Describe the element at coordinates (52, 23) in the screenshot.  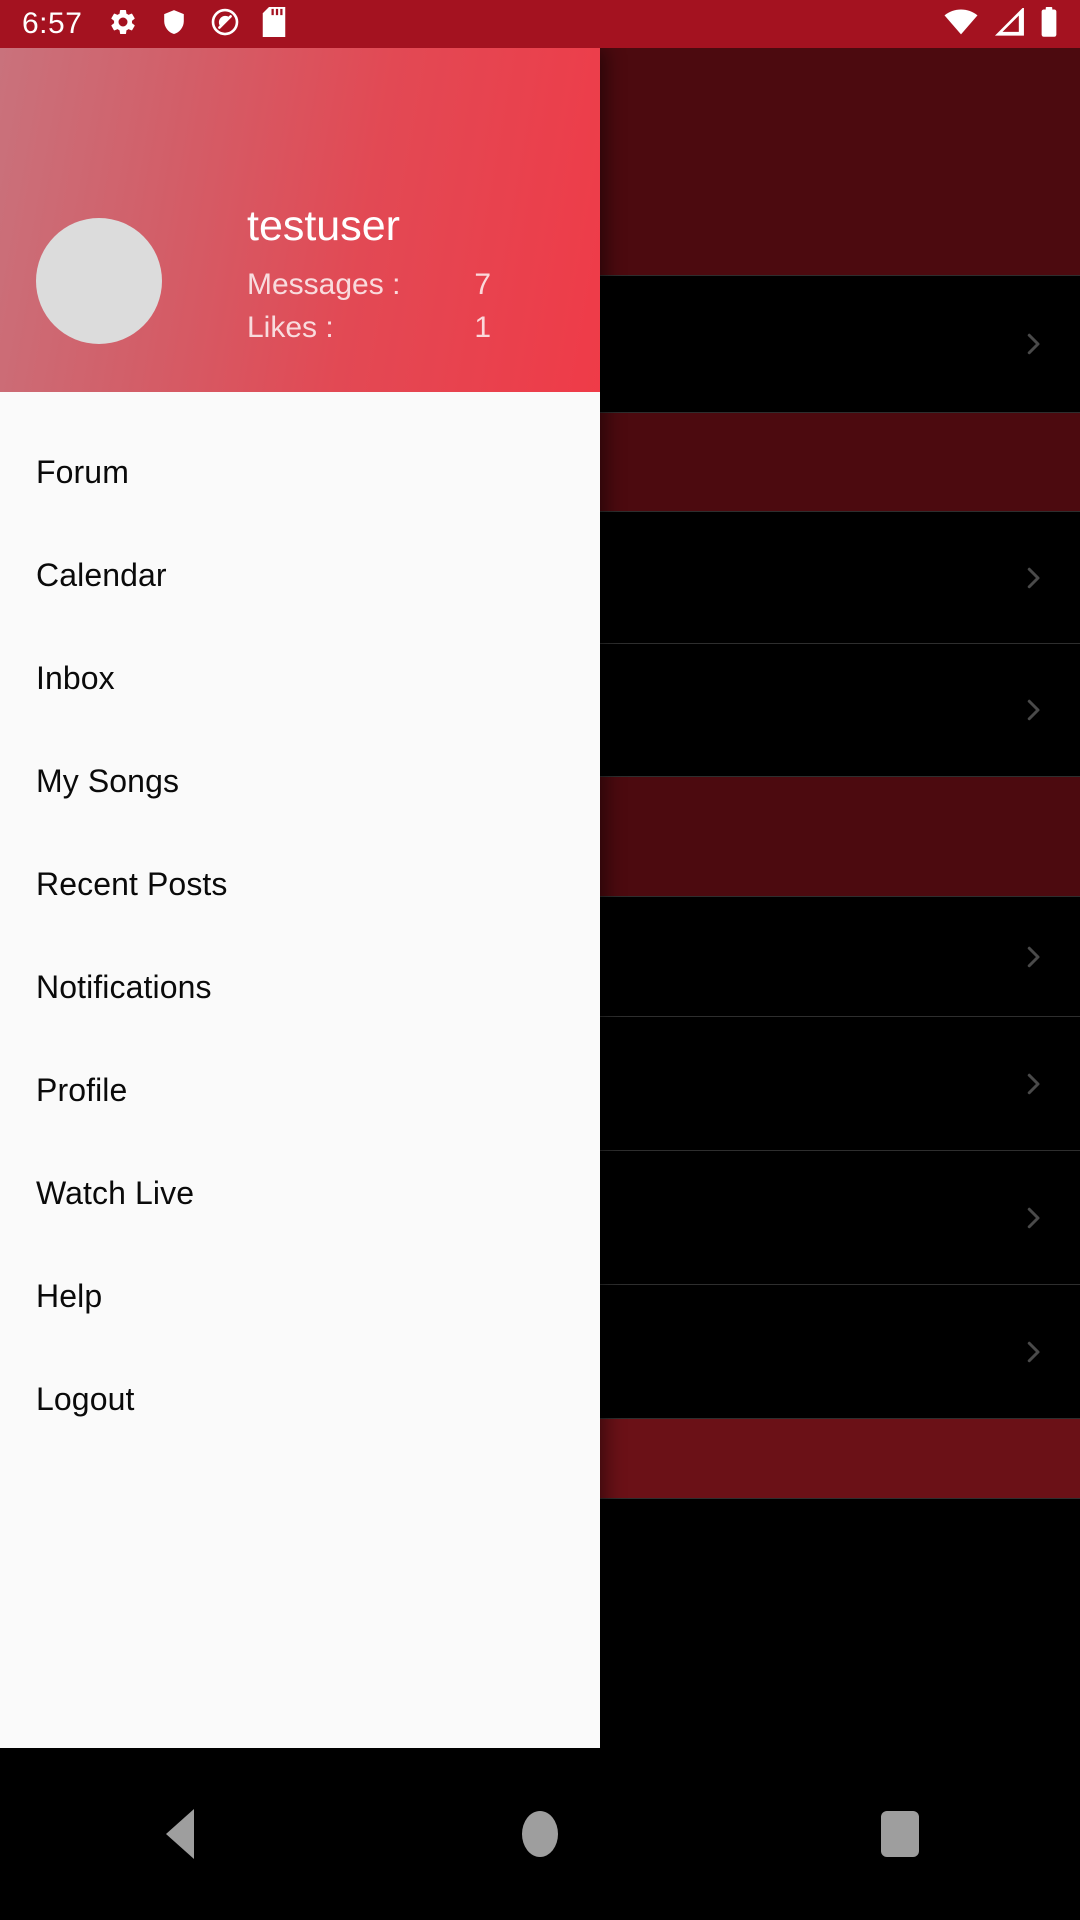
I see `status-clock: 6:57` at that location.